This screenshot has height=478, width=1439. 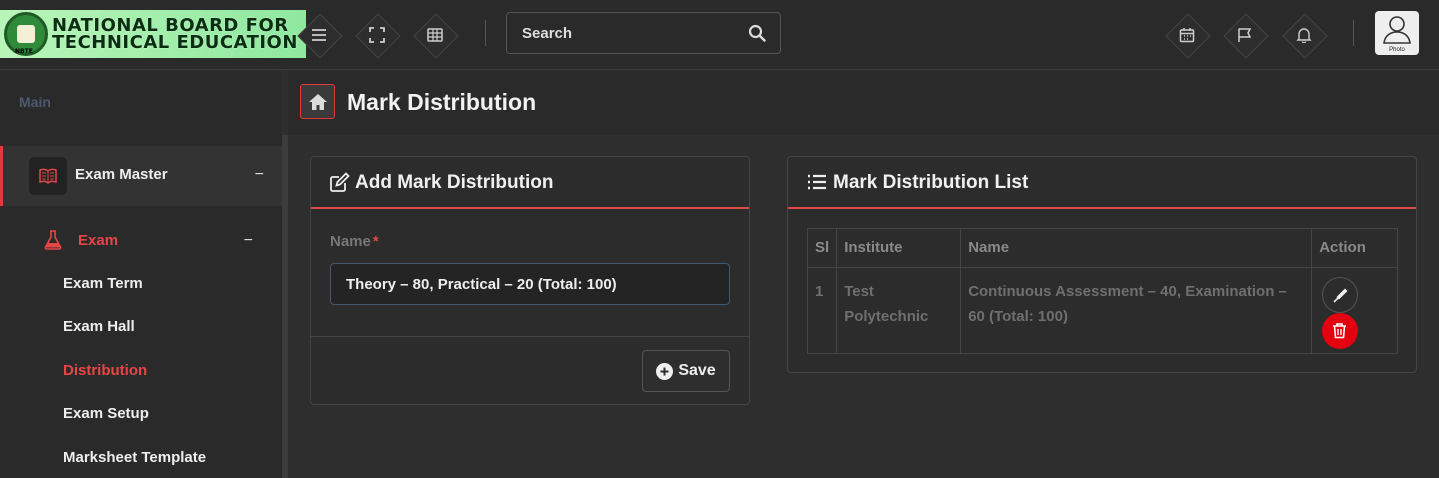 What do you see at coordinates (26, 34) in the screenshot?
I see `nbte-seal-icon: NBTE` at bounding box center [26, 34].